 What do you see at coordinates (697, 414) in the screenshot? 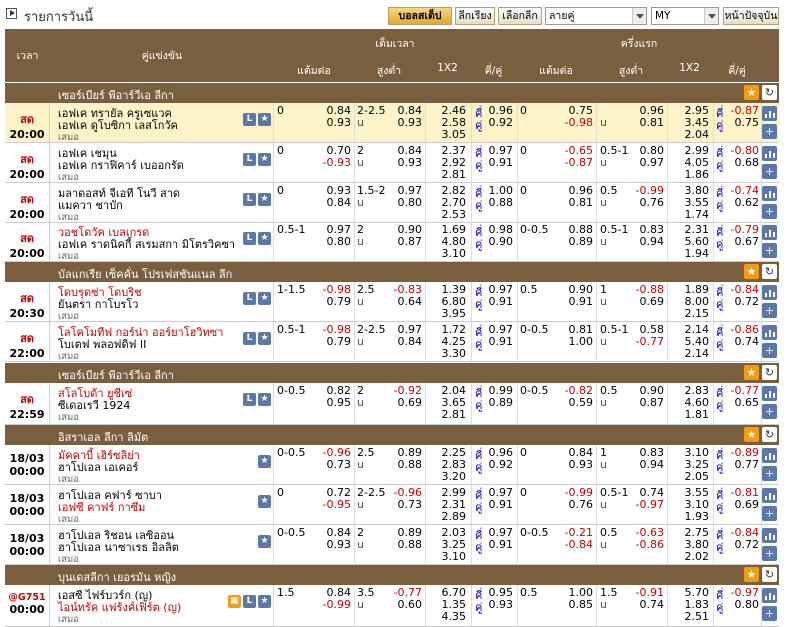
I see `fh-draw-odds: 1.81` at bounding box center [697, 414].